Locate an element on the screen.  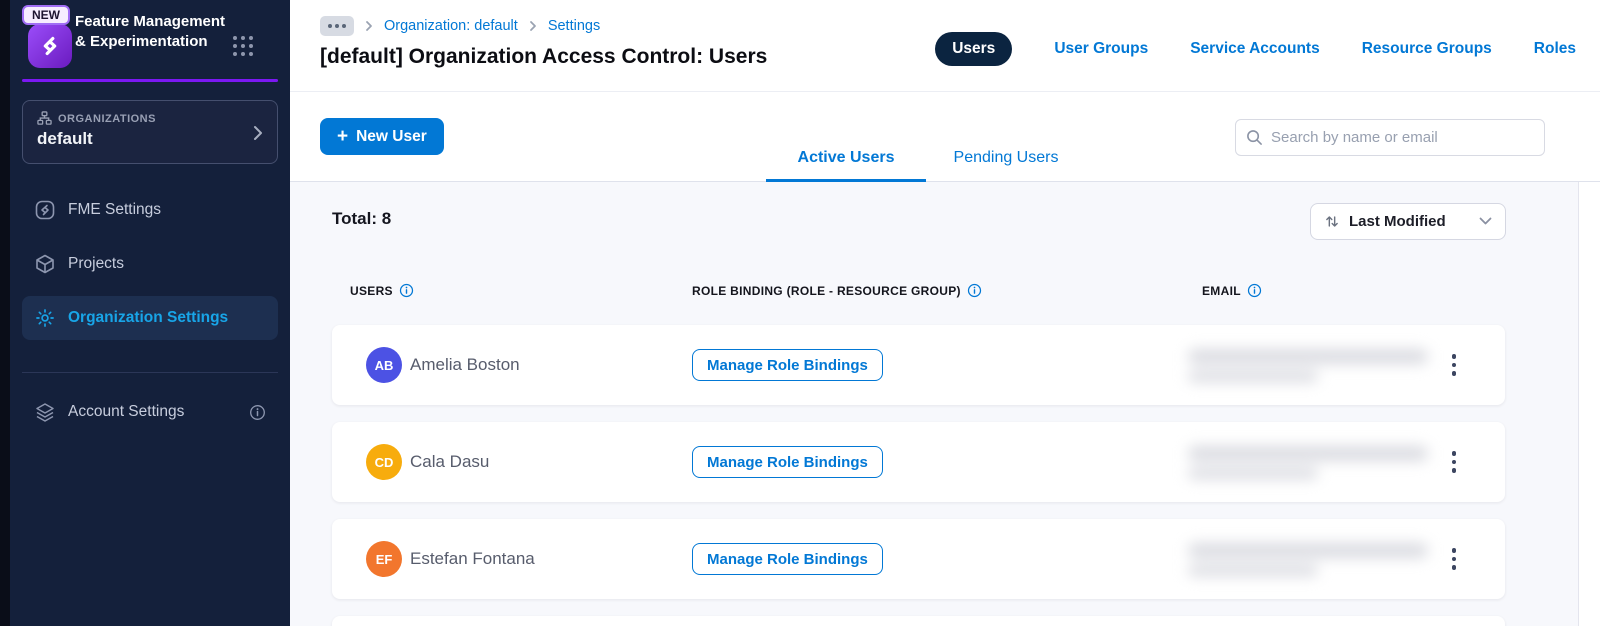
user-name: Cala Dasu is located at coordinates (450, 461).